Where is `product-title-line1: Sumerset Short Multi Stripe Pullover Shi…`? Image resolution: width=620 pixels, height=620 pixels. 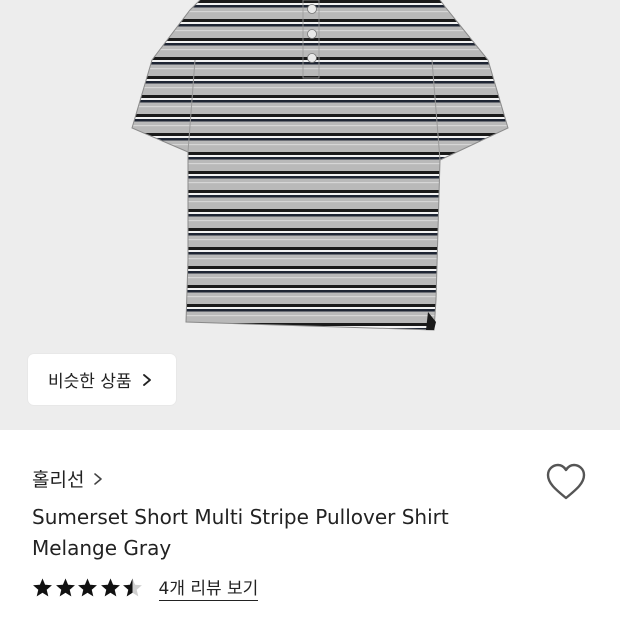 product-title-line1: Sumerset Short Multi Stripe Pullover Shi… is located at coordinates (240, 517).